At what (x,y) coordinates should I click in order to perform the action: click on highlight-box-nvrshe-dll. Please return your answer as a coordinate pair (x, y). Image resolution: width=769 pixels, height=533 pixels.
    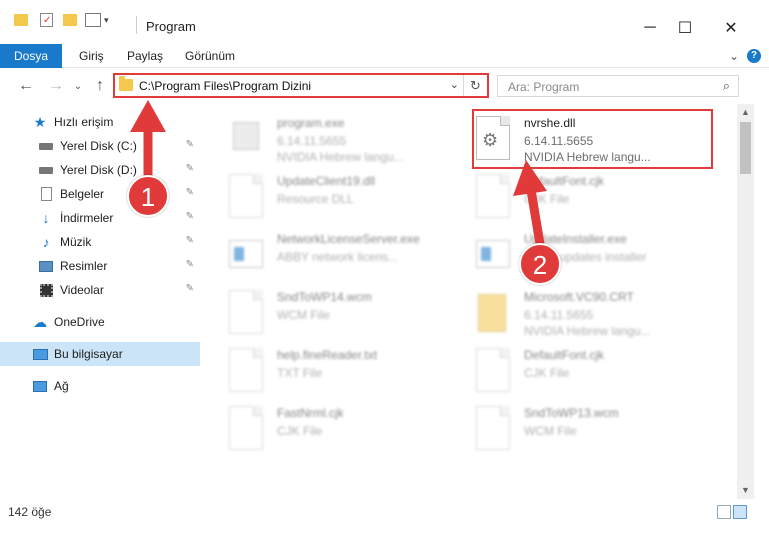
    Looking at the image, I should click on (592, 139).